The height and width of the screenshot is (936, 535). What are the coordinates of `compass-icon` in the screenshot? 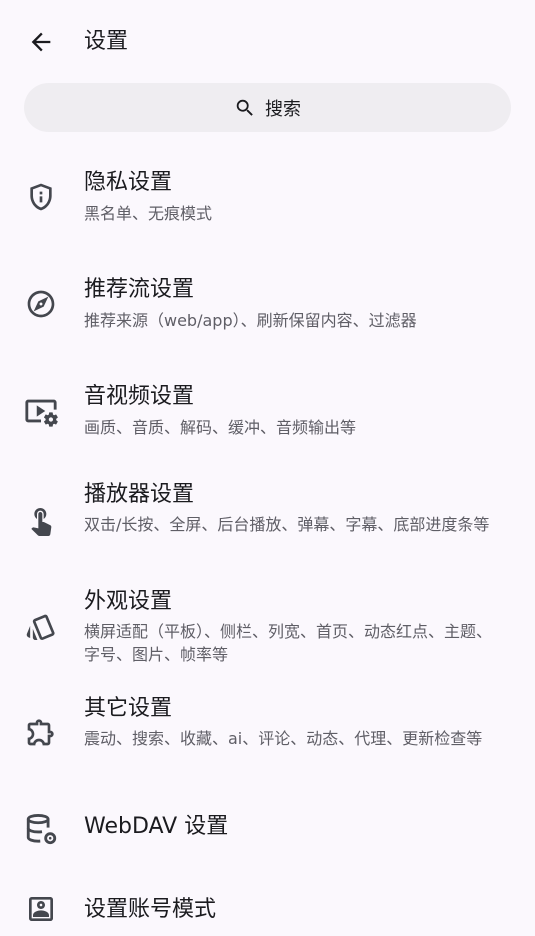 It's located at (41, 304).